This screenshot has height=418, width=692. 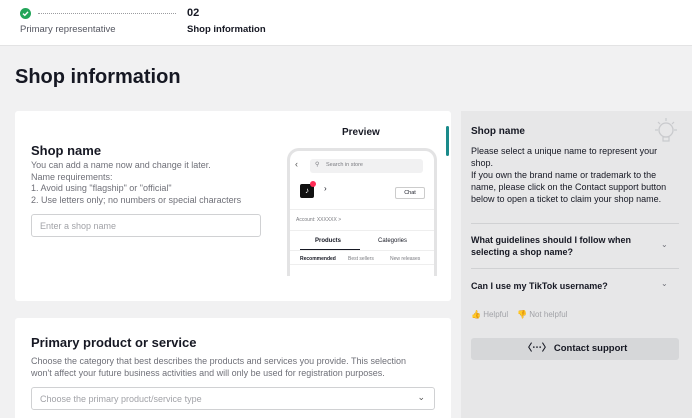 I want to click on help-line: 1. Avoid using "flagship" or "official", so click(x=101, y=188).